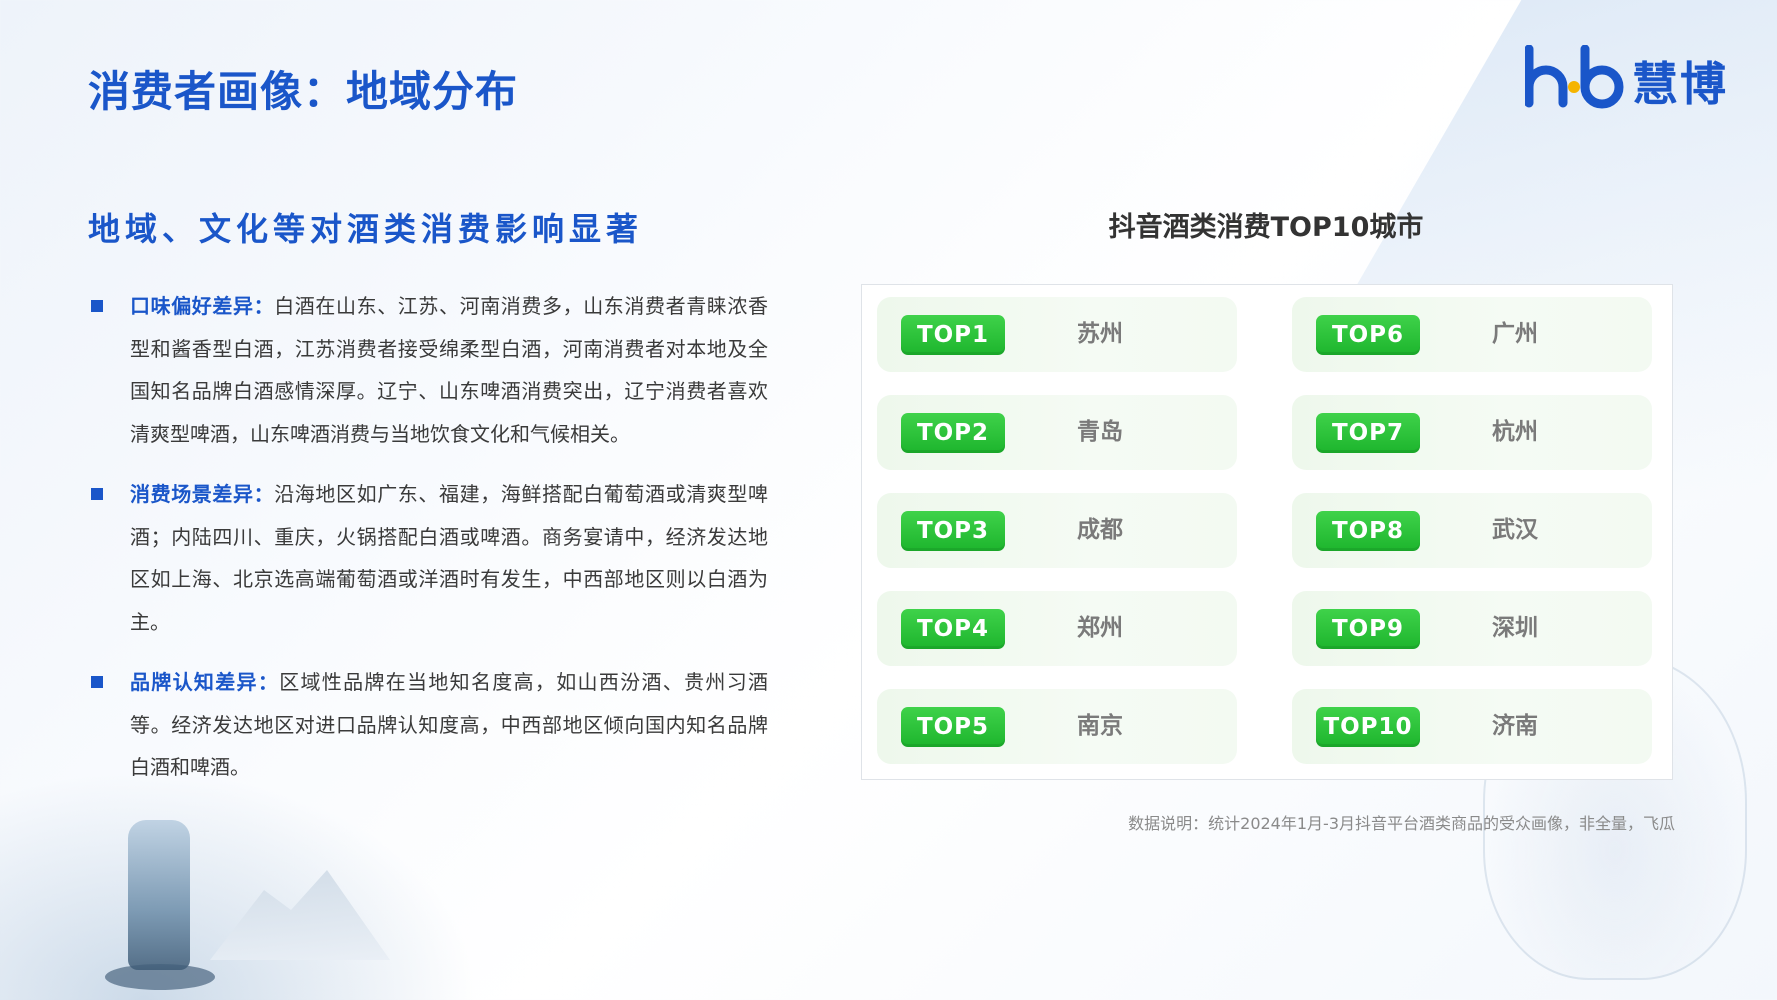  What do you see at coordinates (1368, 727) in the screenshot?
I see `rank-badge: TOP10` at bounding box center [1368, 727].